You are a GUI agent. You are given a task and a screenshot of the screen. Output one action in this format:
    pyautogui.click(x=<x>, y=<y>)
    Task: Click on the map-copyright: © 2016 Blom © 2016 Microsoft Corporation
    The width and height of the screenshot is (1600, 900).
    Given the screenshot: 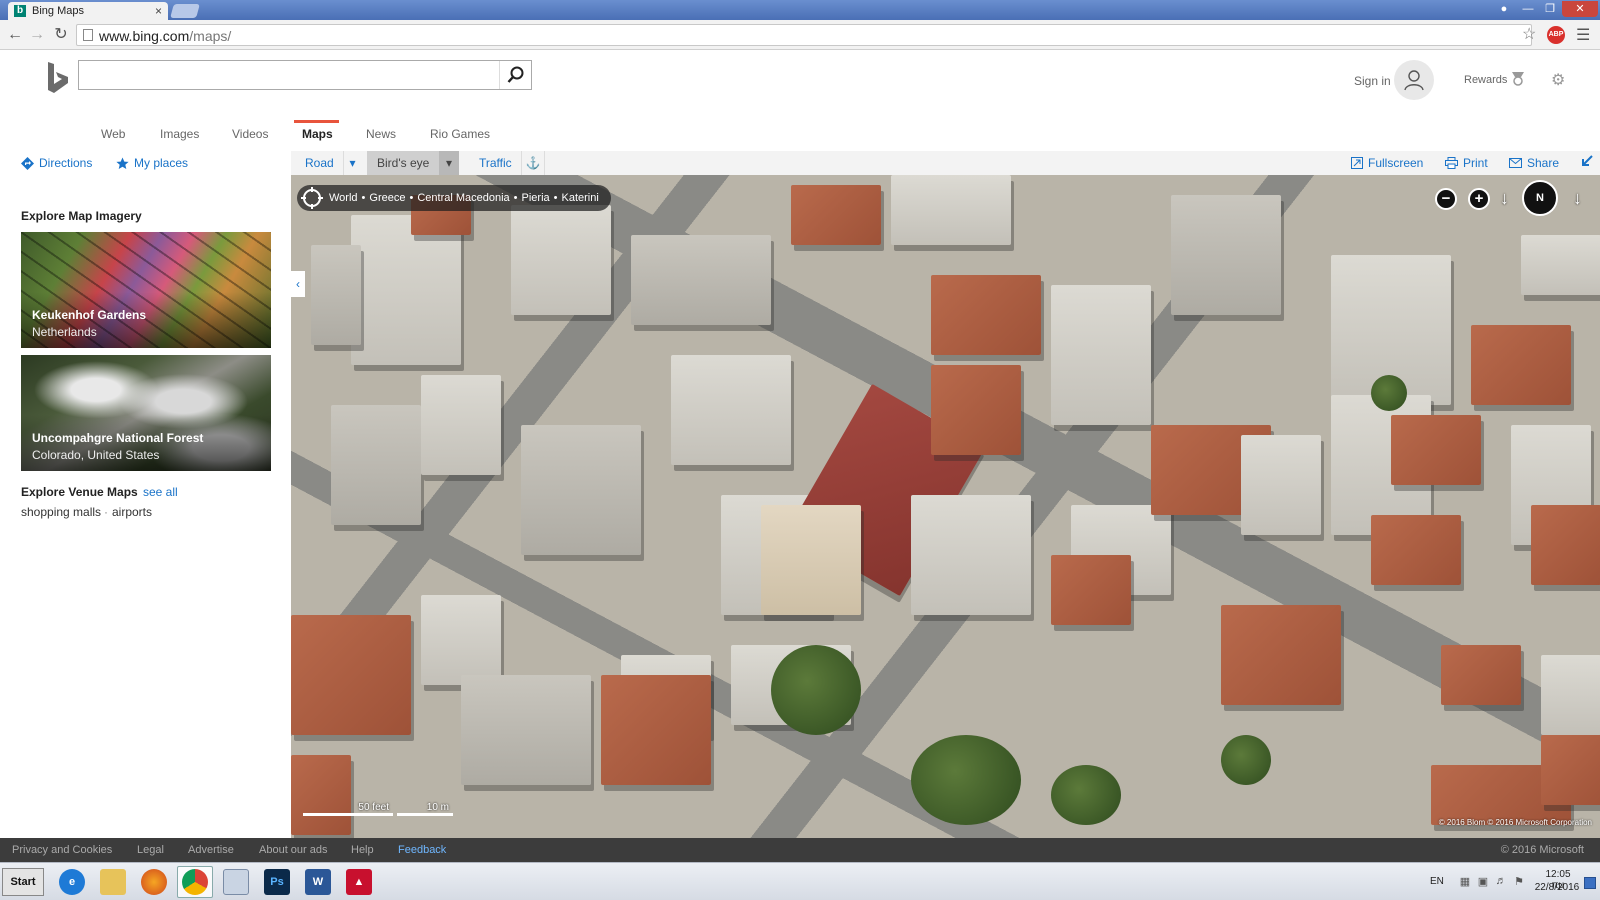 What is the action you would take?
    pyautogui.click(x=1515, y=822)
    